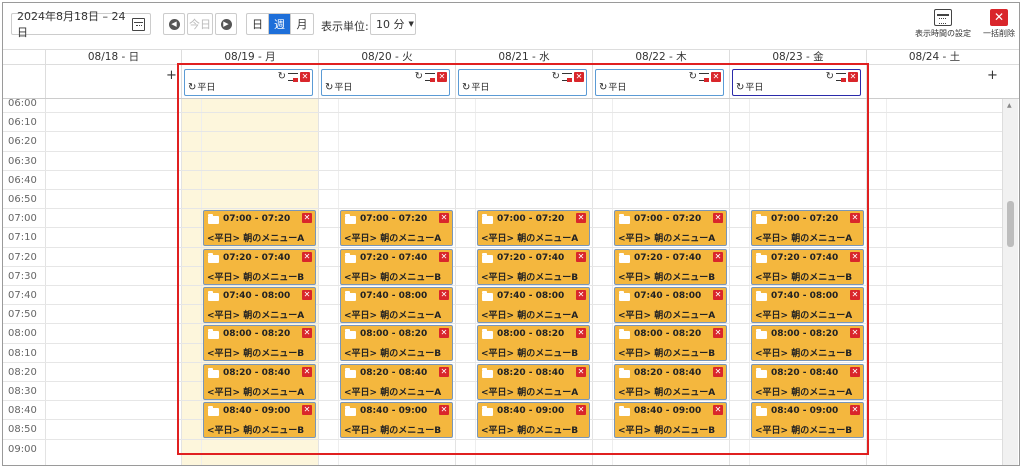  What do you see at coordinates (302, 24) in the screenshot?
I see `view-month-button: 月` at bounding box center [302, 24].